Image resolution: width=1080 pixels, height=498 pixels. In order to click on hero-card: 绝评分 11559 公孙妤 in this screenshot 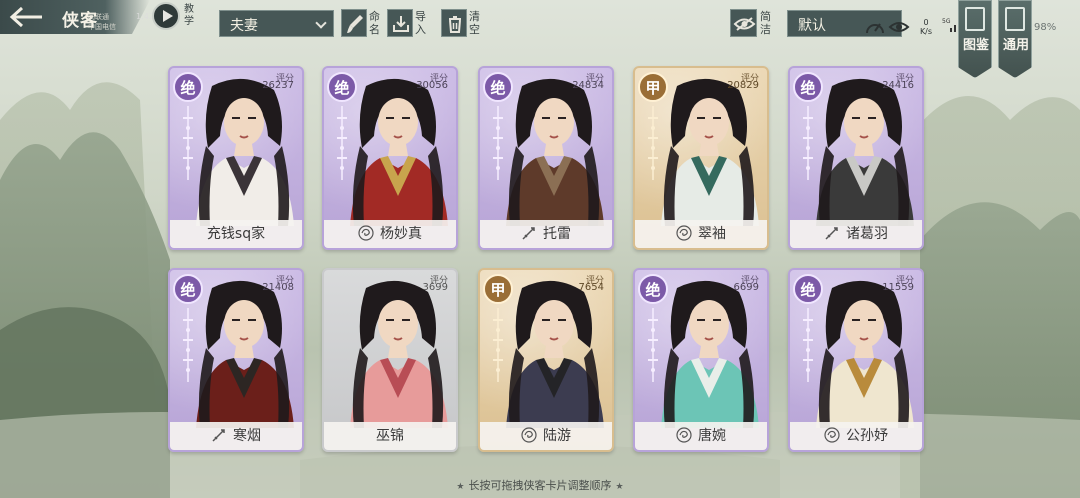, I will do `click(856, 360)`.